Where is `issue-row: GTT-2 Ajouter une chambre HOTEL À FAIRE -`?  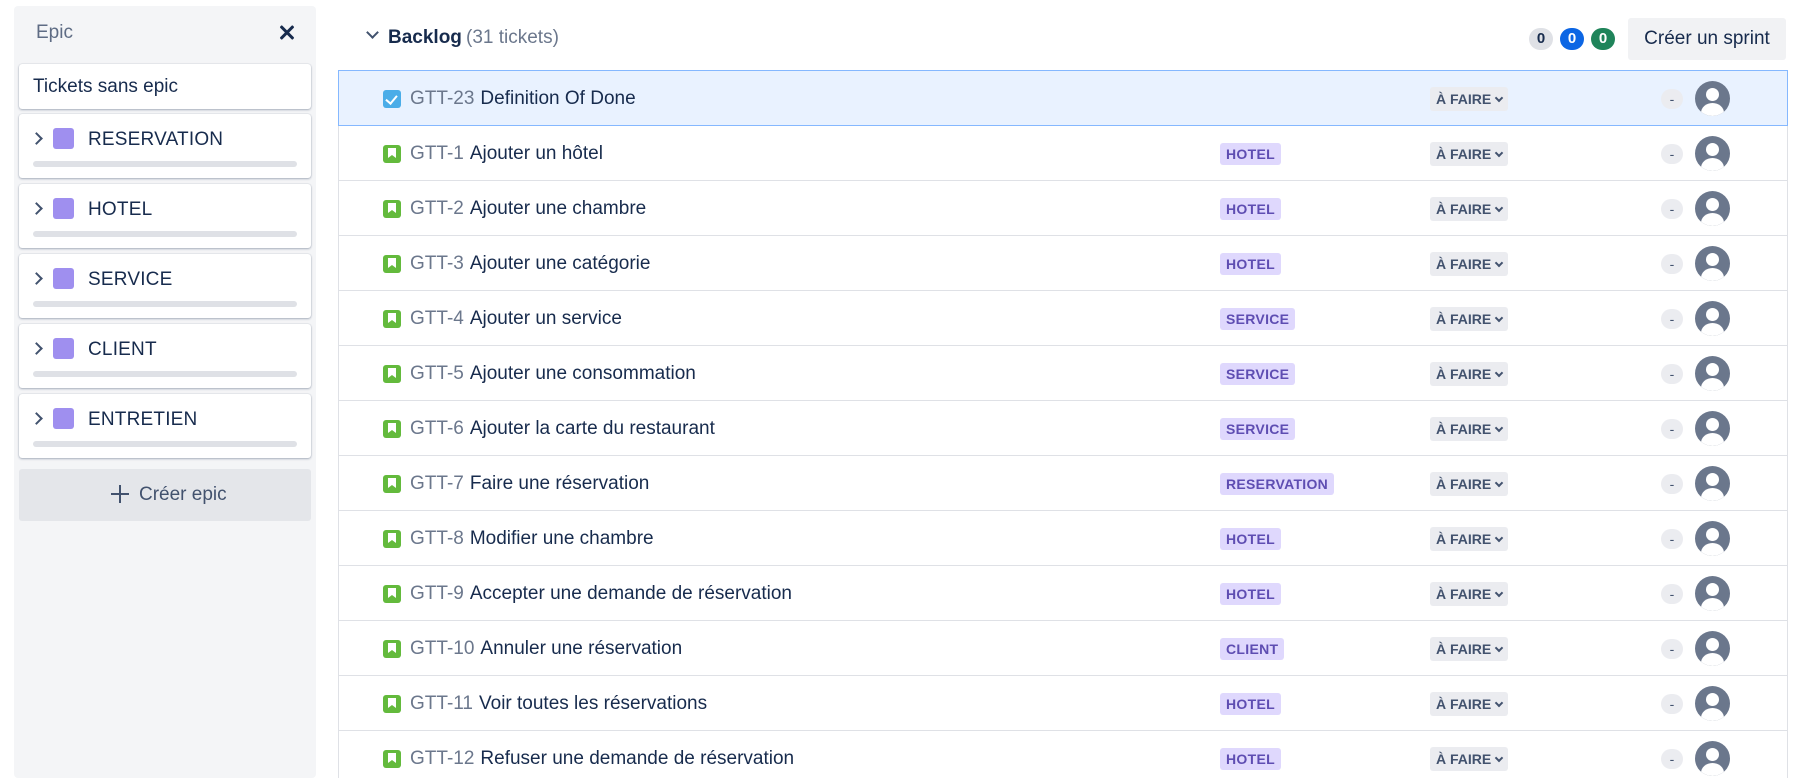 issue-row: GTT-2 Ajouter une chambre HOTEL À FAIRE - is located at coordinates (1063, 208).